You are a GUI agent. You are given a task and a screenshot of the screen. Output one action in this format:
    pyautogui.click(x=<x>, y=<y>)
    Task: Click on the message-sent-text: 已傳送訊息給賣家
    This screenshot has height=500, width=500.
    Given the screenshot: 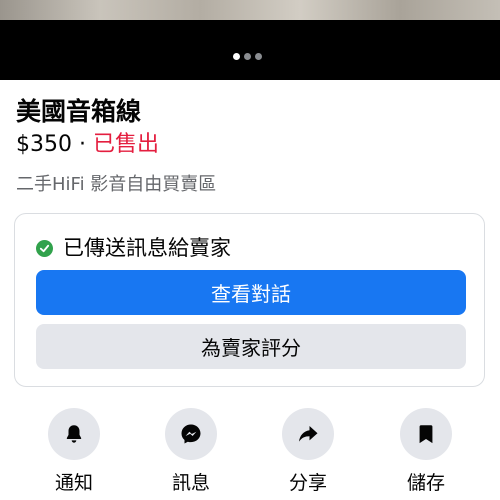 What is the action you would take?
    pyautogui.click(x=147, y=248)
    